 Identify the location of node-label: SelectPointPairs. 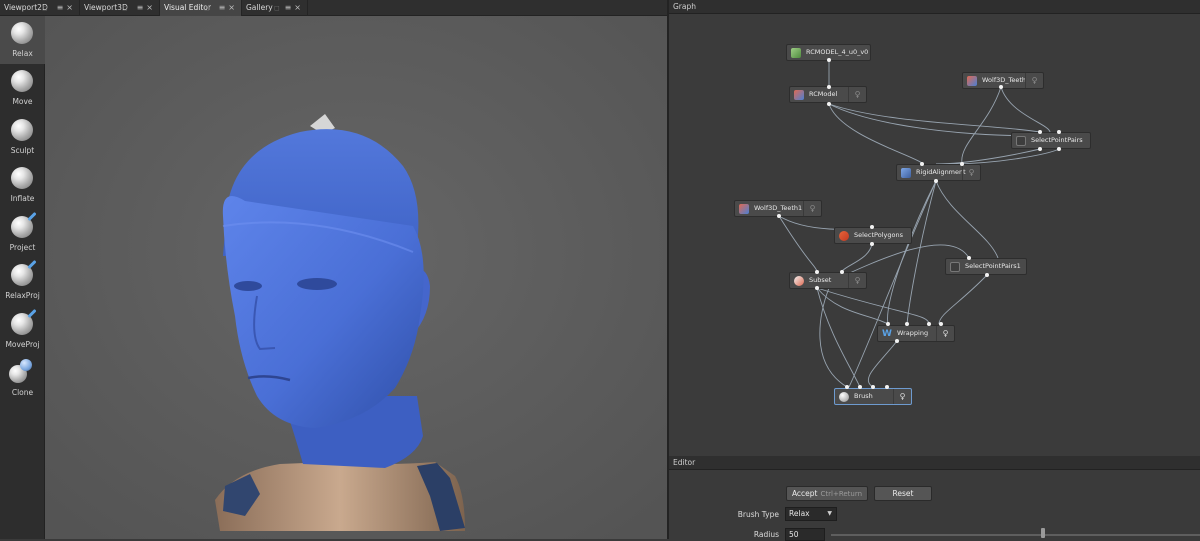
(1057, 140).